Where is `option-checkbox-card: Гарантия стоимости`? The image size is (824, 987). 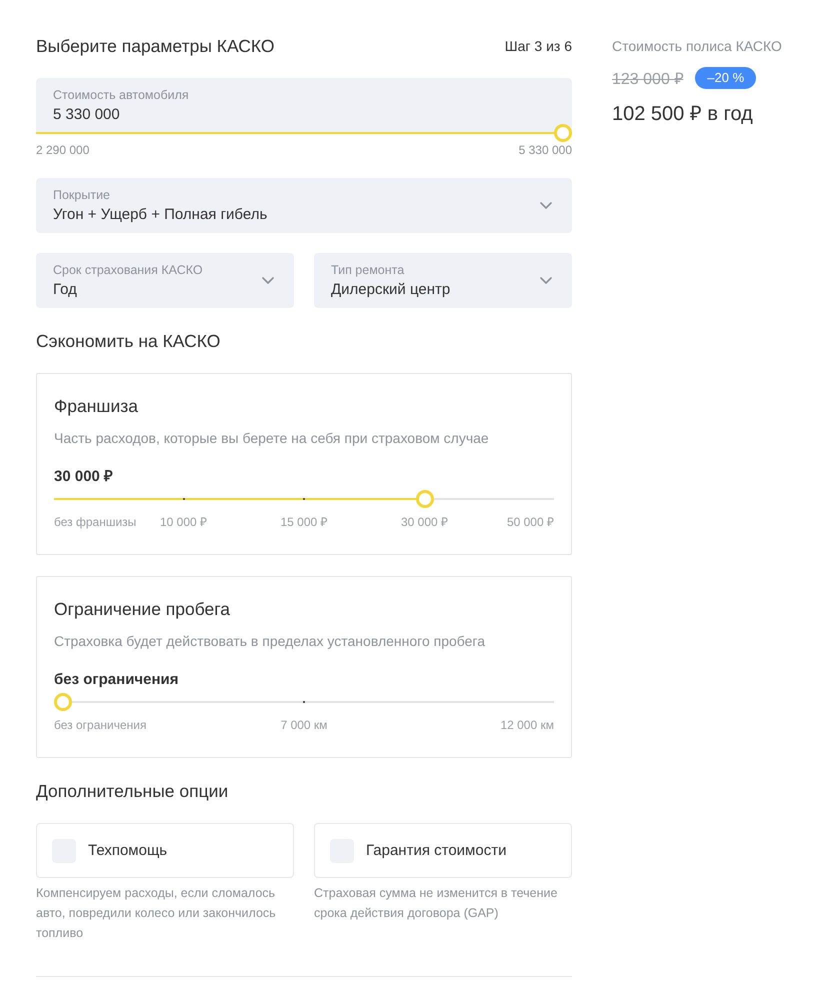 option-checkbox-card: Гарантия стоимости is located at coordinates (443, 850).